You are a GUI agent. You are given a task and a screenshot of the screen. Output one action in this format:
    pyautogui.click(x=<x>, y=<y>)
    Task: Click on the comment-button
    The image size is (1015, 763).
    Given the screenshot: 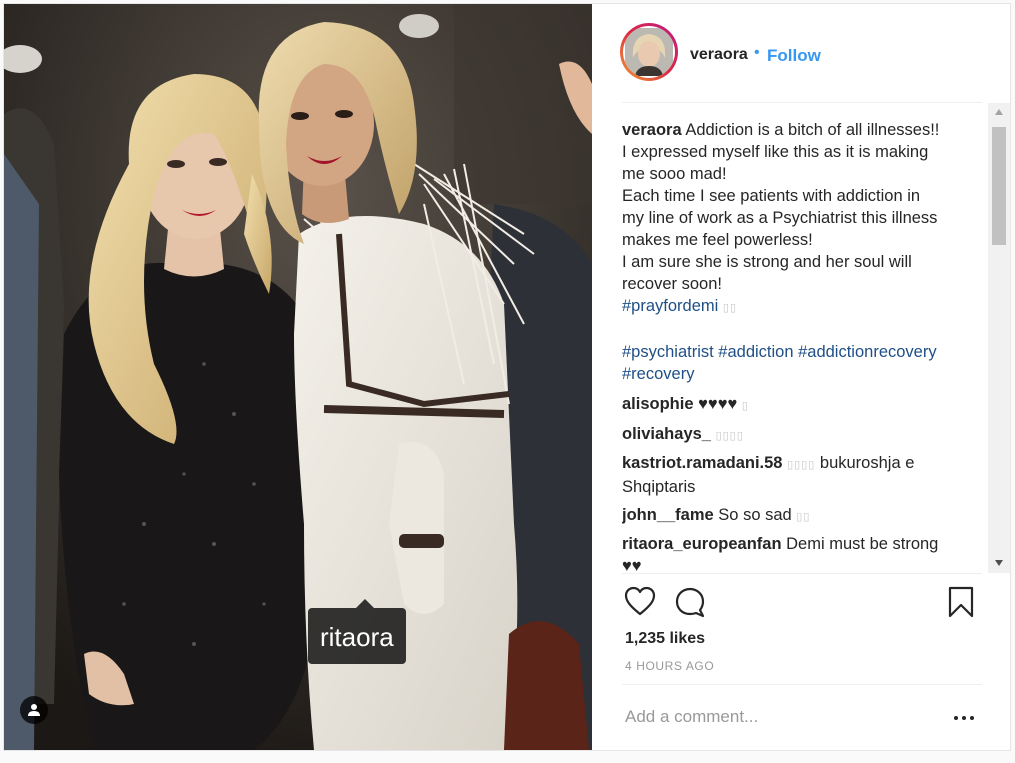 What is the action you would take?
    pyautogui.click(x=690, y=604)
    